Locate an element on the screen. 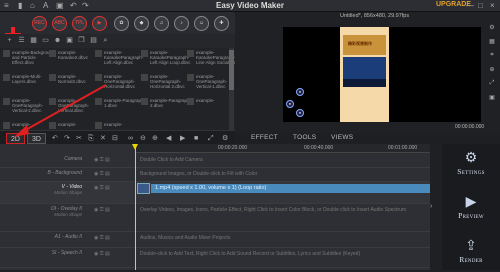  minimize-icon: — is located at coordinates (470, 5).